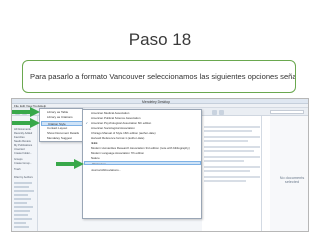 This screenshot has height=240, width=320. What do you see at coordinates (142, 143) in the screenshot?
I see `style-ieee: IEEE` at bounding box center [142, 143].